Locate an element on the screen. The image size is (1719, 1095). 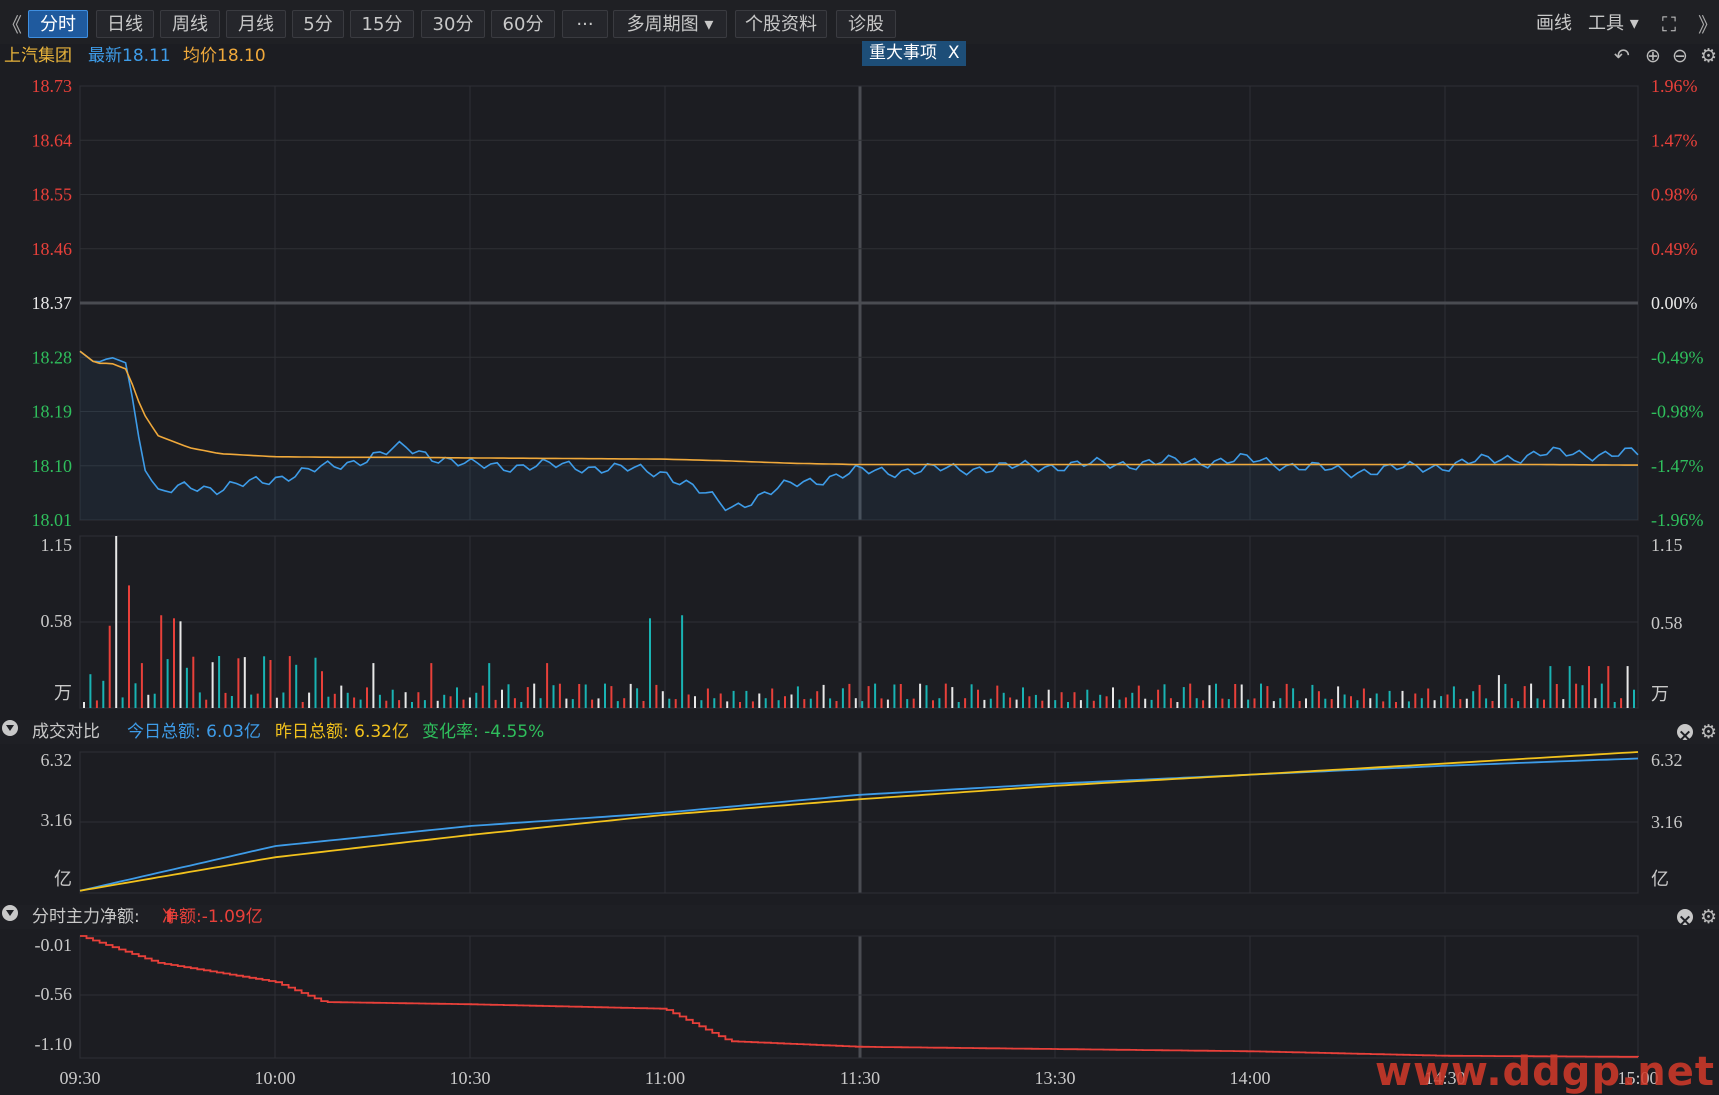
cmp-unit-right: 亿 is located at coordinates (1660, 879).